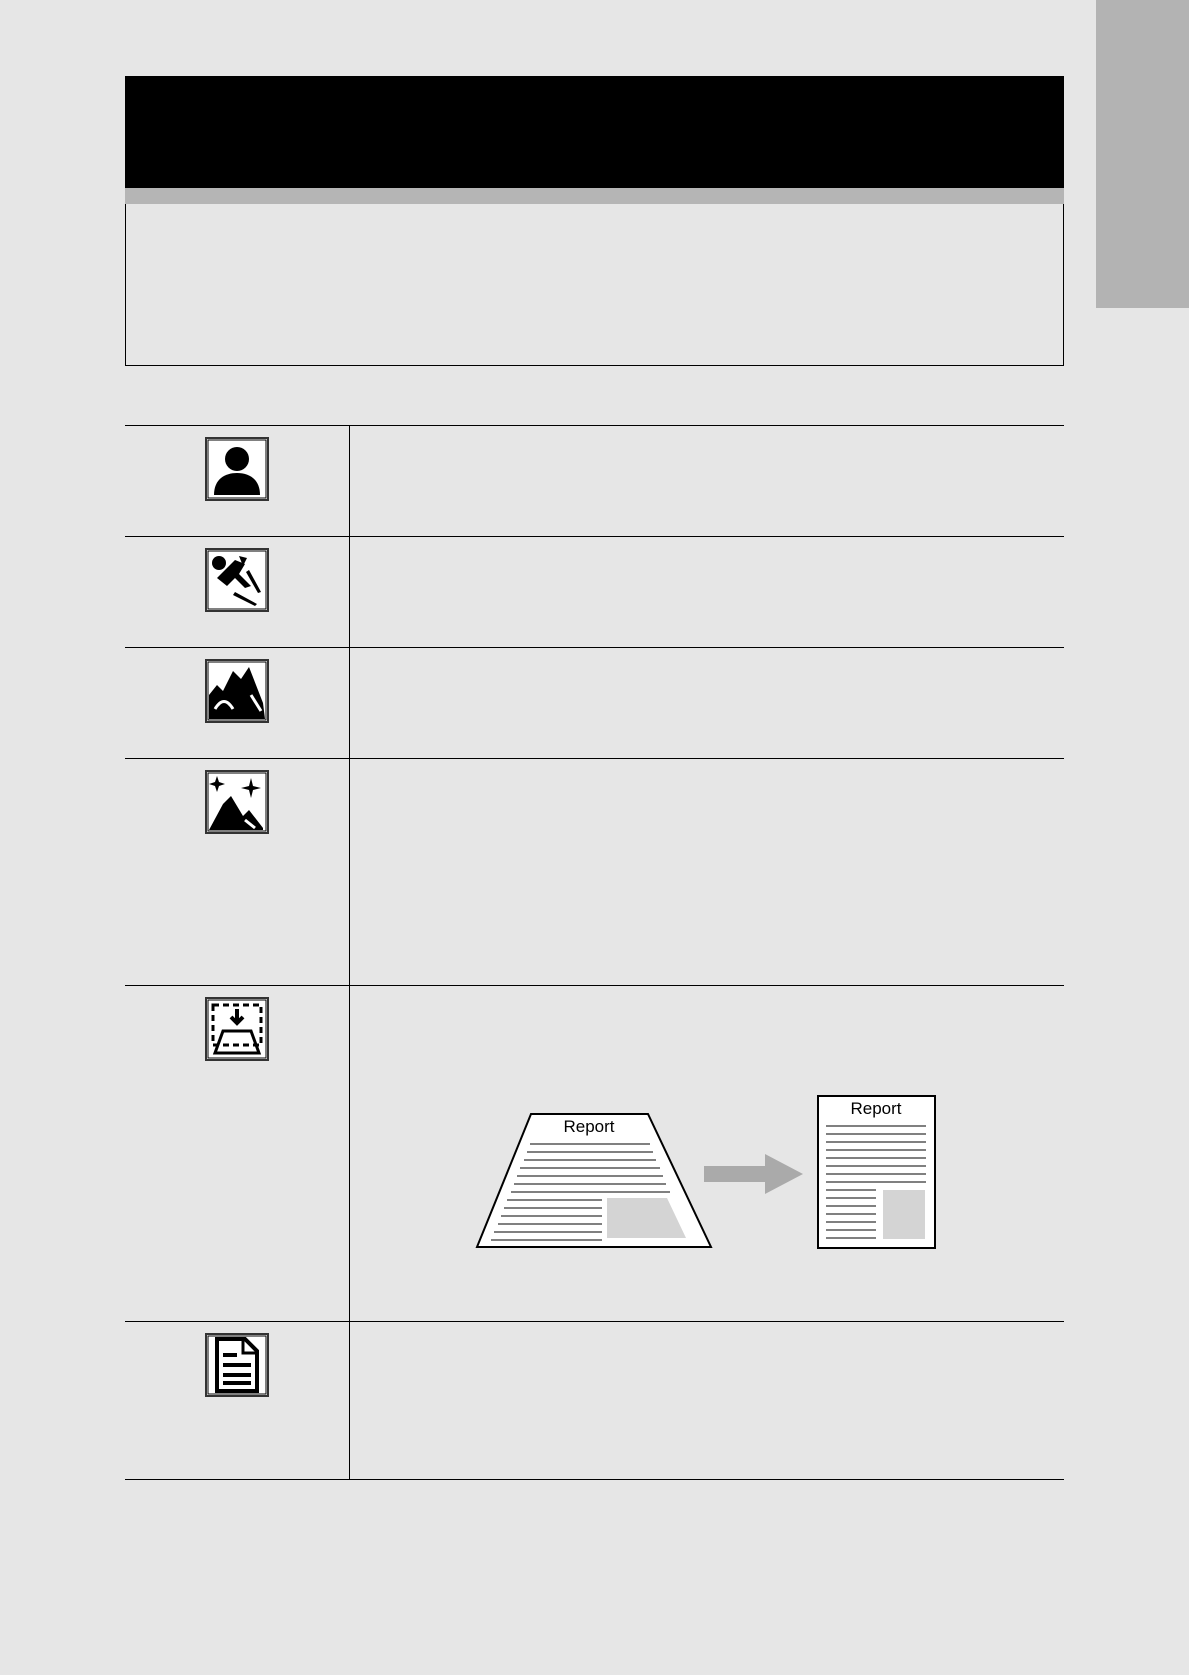  What do you see at coordinates (594, 285) in the screenshot?
I see `intro-box` at bounding box center [594, 285].